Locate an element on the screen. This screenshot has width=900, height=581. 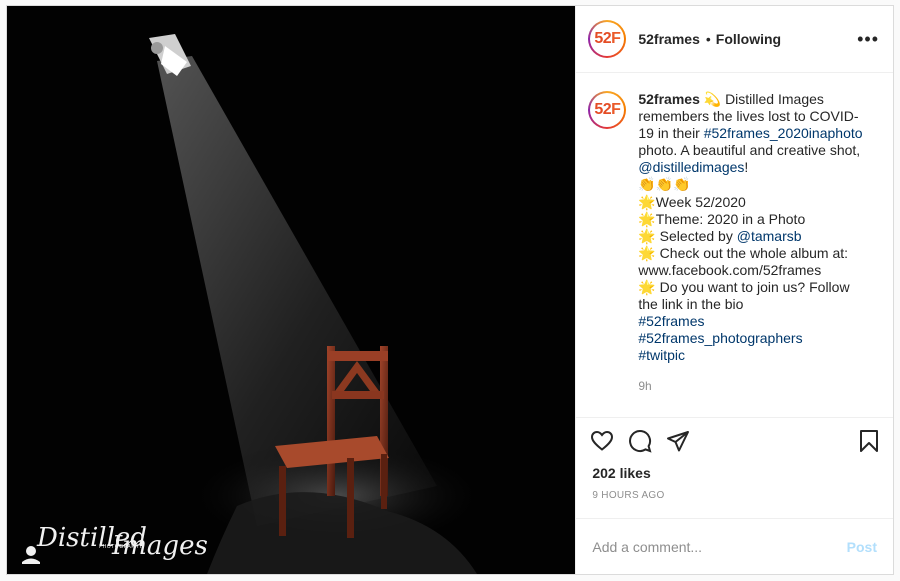
hashtag-link: #52frames_2020inaphoto is located at coordinates (783, 133).